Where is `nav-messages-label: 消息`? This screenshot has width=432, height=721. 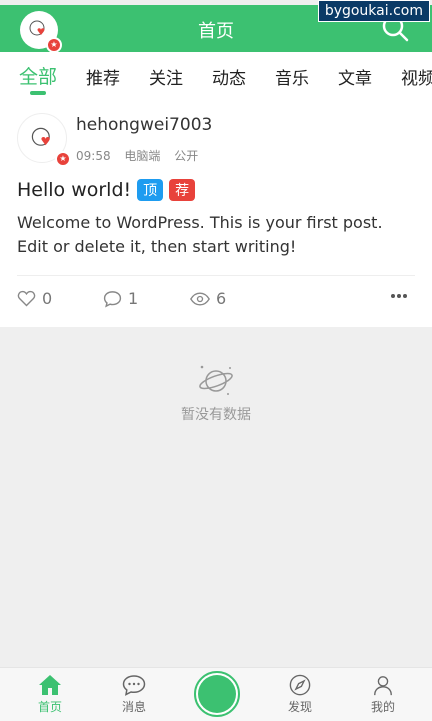
nav-messages-label: 消息 is located at coordinates (133, 707).